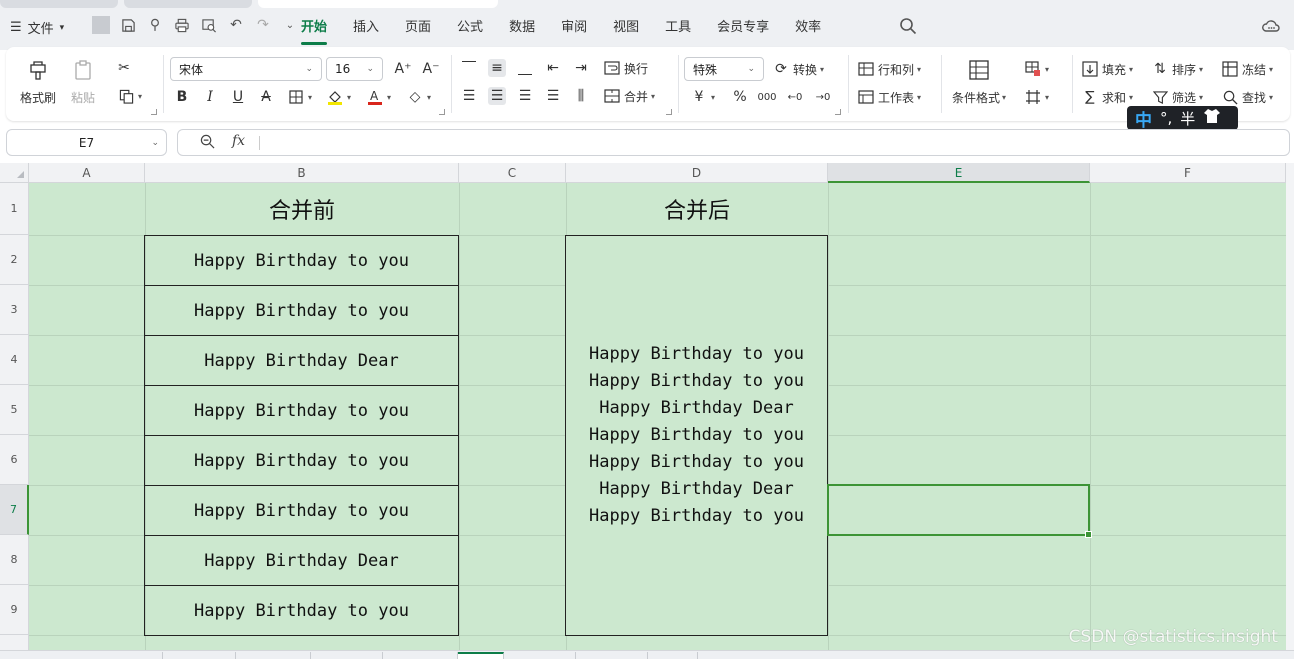 The width and height of the screenshot is (1294, 659). I want to click on cell-b1-before-merge-header: 合并前, so click(302, 209).